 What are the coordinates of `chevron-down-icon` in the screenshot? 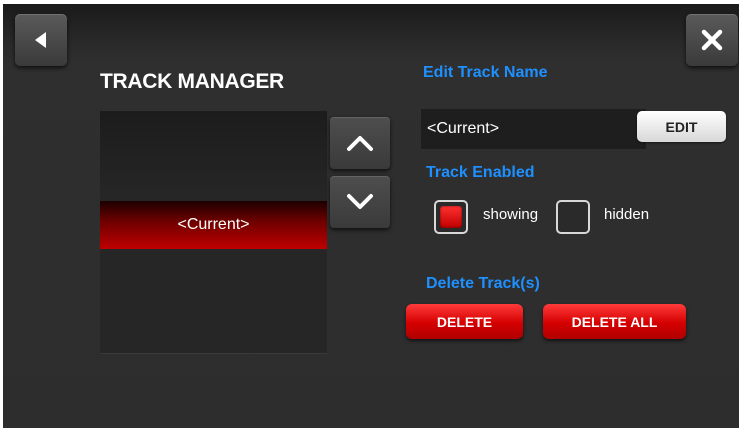 It's located at (360, 201).